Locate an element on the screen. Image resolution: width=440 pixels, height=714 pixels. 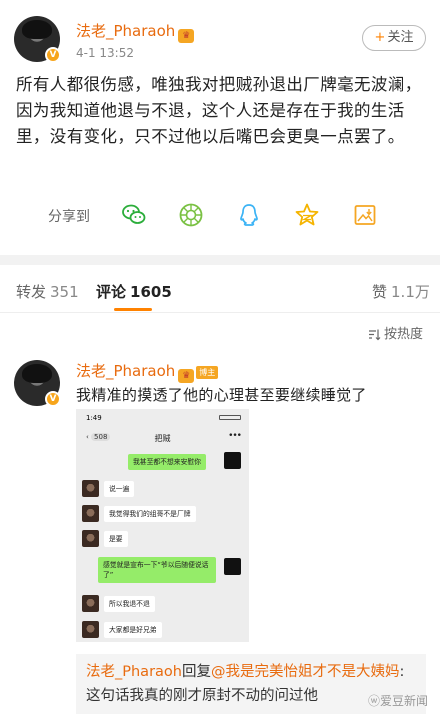
interaction-tabs: 转发 351 评论 1605 赞 1.1万 is located at coordinates (220, 289).